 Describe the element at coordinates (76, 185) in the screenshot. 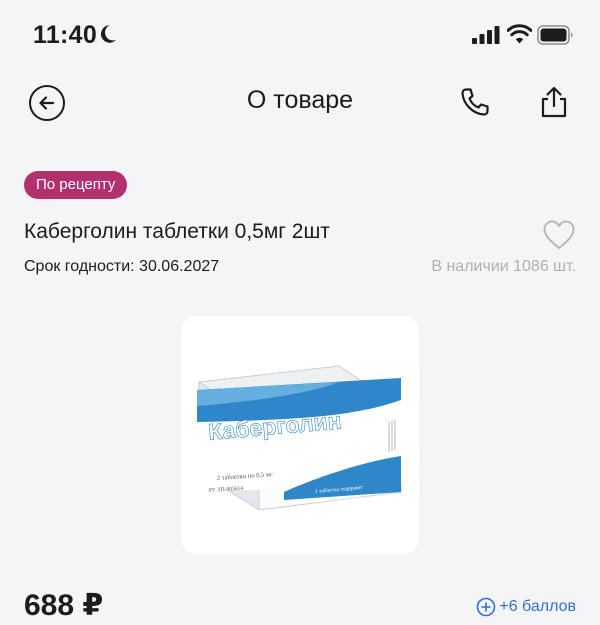

I see `prescription-badge: По рецепту` at that location.